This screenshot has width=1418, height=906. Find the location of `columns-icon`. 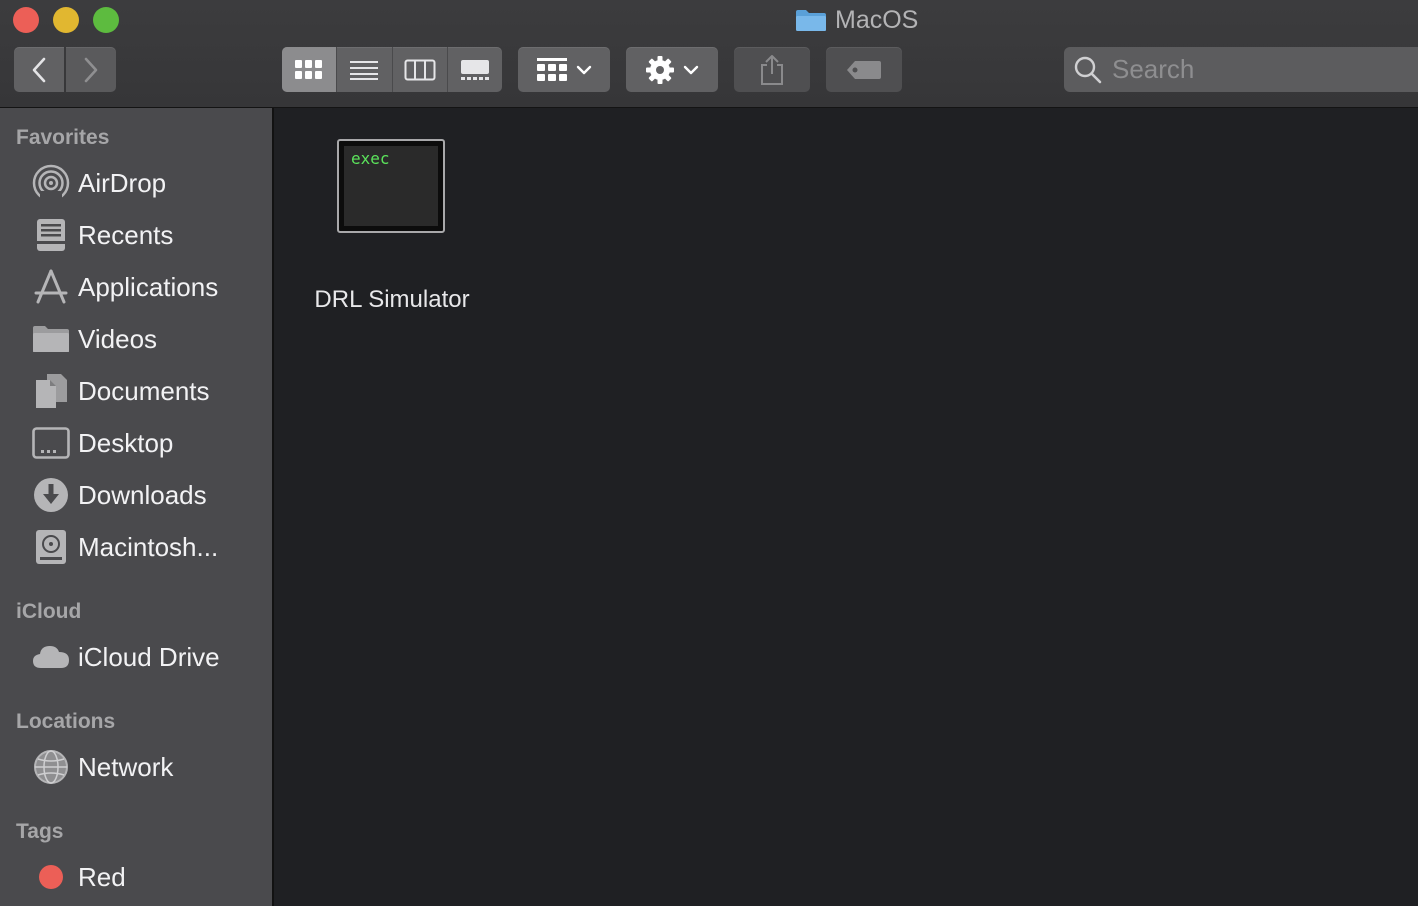

columns-icon is located at coordinates (420, 69).